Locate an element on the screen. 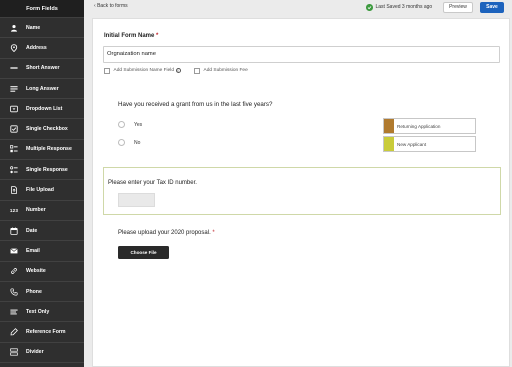 The height and width of the screenshot is (367, 512). option-no-label: No is located at coordinates (137, 142).